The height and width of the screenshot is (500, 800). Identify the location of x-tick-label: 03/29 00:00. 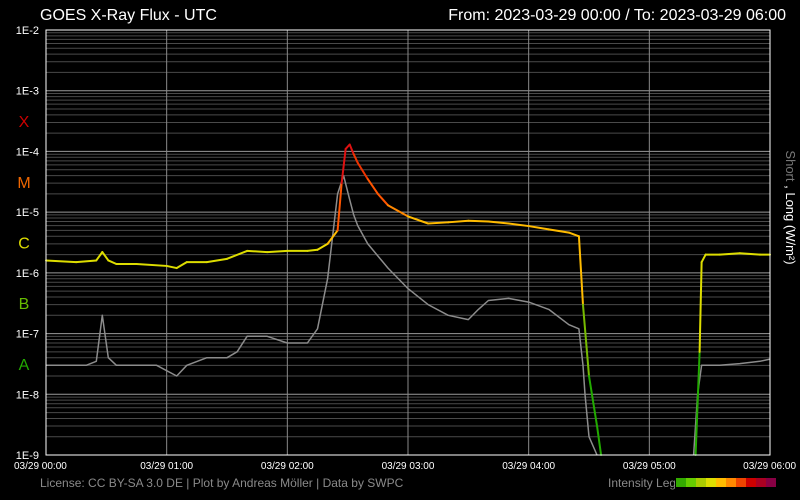
(40, 466).